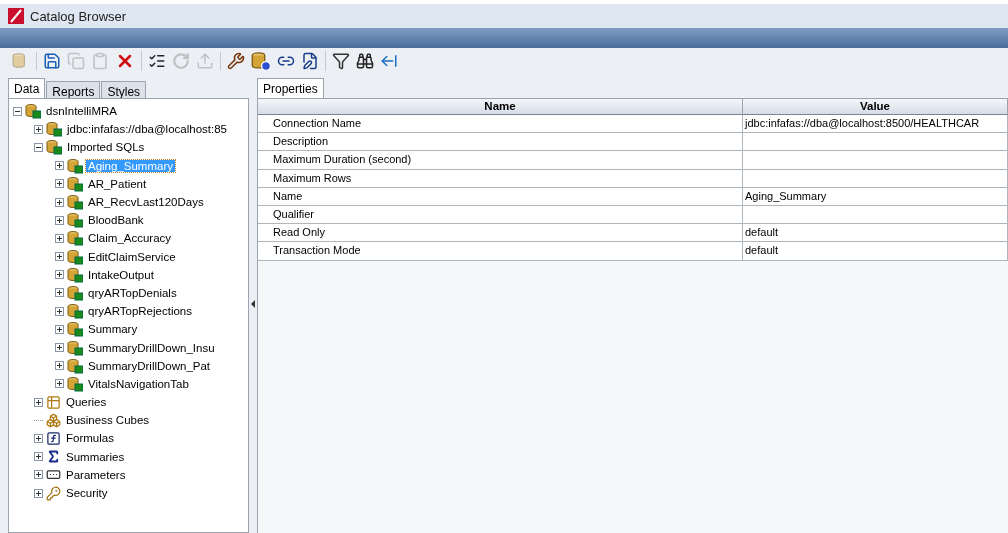  Describe the element at coordinates (108, 420) in the screenshot. I see `tree-item: Business Cubes` at that location.